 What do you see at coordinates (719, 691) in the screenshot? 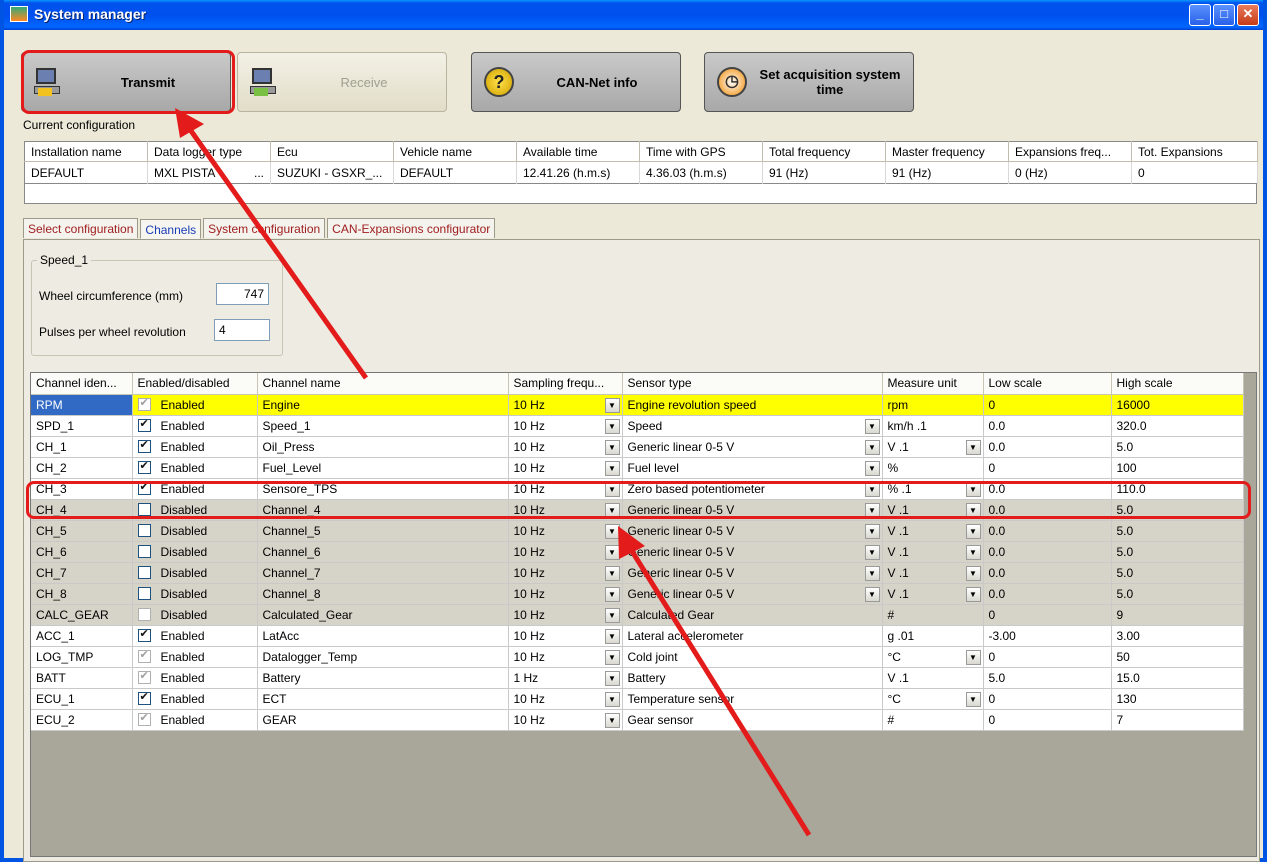
I see `arrow-to-ch3-row` at bounding box center [719, 691].